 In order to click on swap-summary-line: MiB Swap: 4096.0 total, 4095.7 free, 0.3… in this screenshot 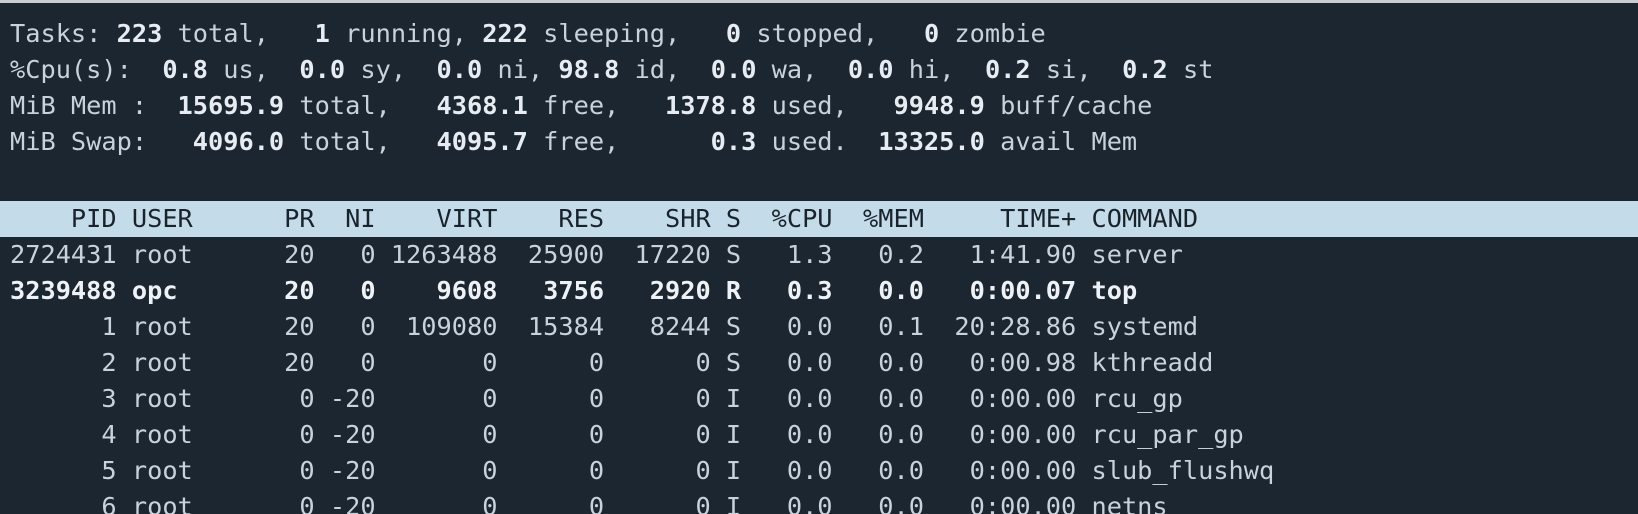, I will do `click(819, 142)`.